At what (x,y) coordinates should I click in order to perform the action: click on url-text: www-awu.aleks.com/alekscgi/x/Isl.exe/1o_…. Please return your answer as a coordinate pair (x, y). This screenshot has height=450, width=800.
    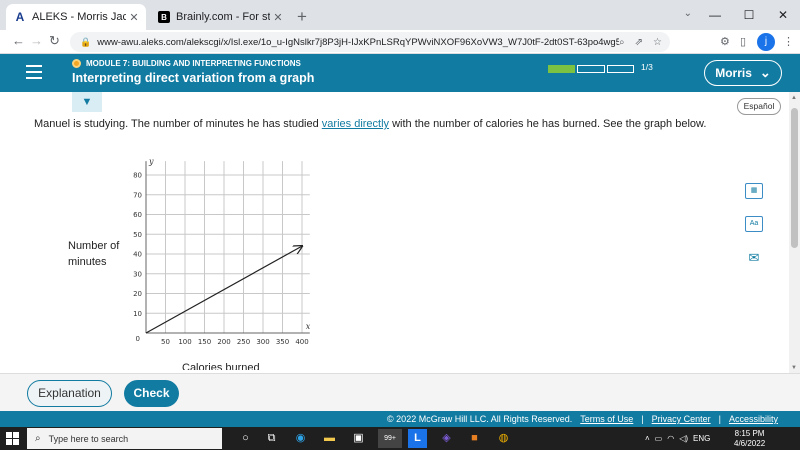
    Looking at the image, I should click on (358, 42).